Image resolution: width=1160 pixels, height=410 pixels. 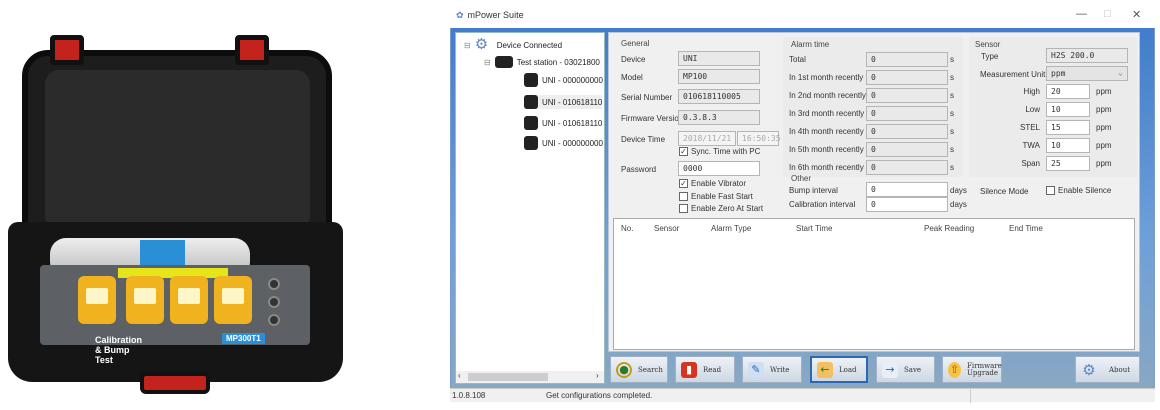 I want to click on tree-root: ⊟ ⚙ Device Connected, so click(x=513, y=45).